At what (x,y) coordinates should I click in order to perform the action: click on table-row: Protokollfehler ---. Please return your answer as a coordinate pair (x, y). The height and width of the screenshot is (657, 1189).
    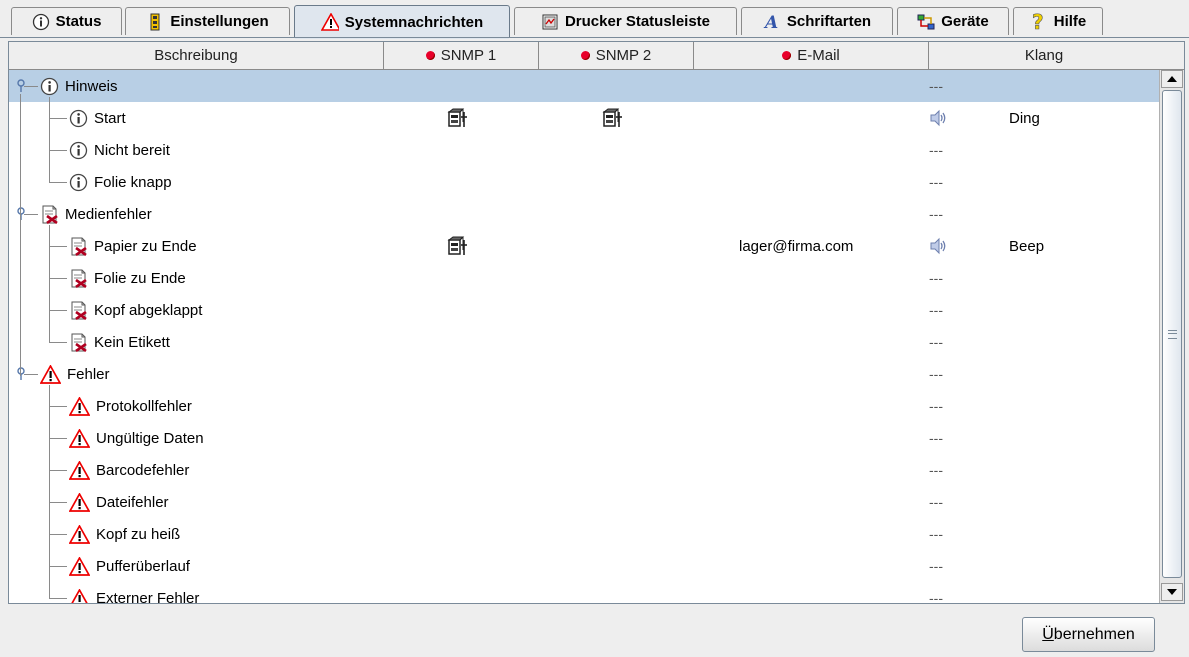
    Looking at the image, I should click on (584, 406).